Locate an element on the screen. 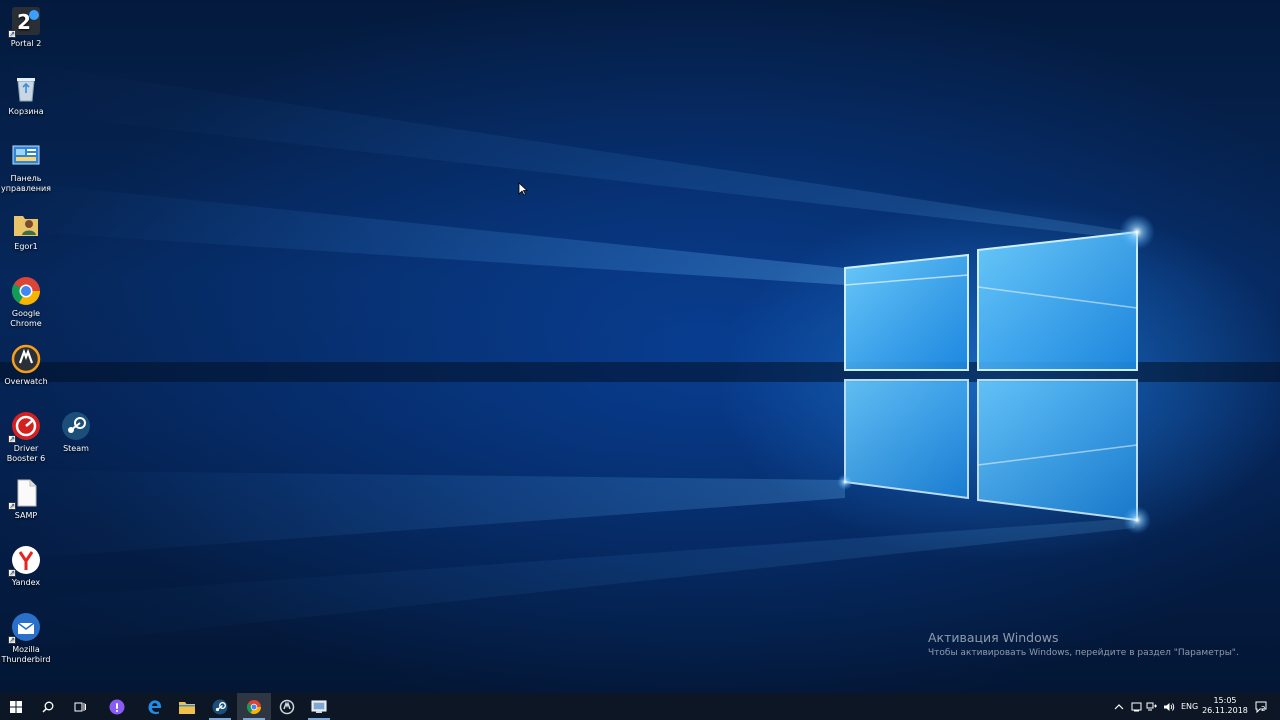  user-folder-icon is located at coordinates (26, 224).